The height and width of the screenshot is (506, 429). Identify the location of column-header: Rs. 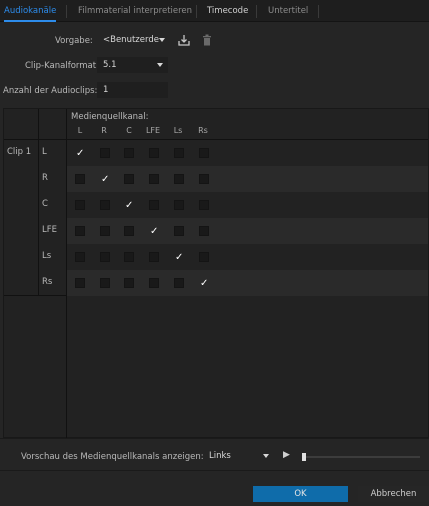
(203, 130).